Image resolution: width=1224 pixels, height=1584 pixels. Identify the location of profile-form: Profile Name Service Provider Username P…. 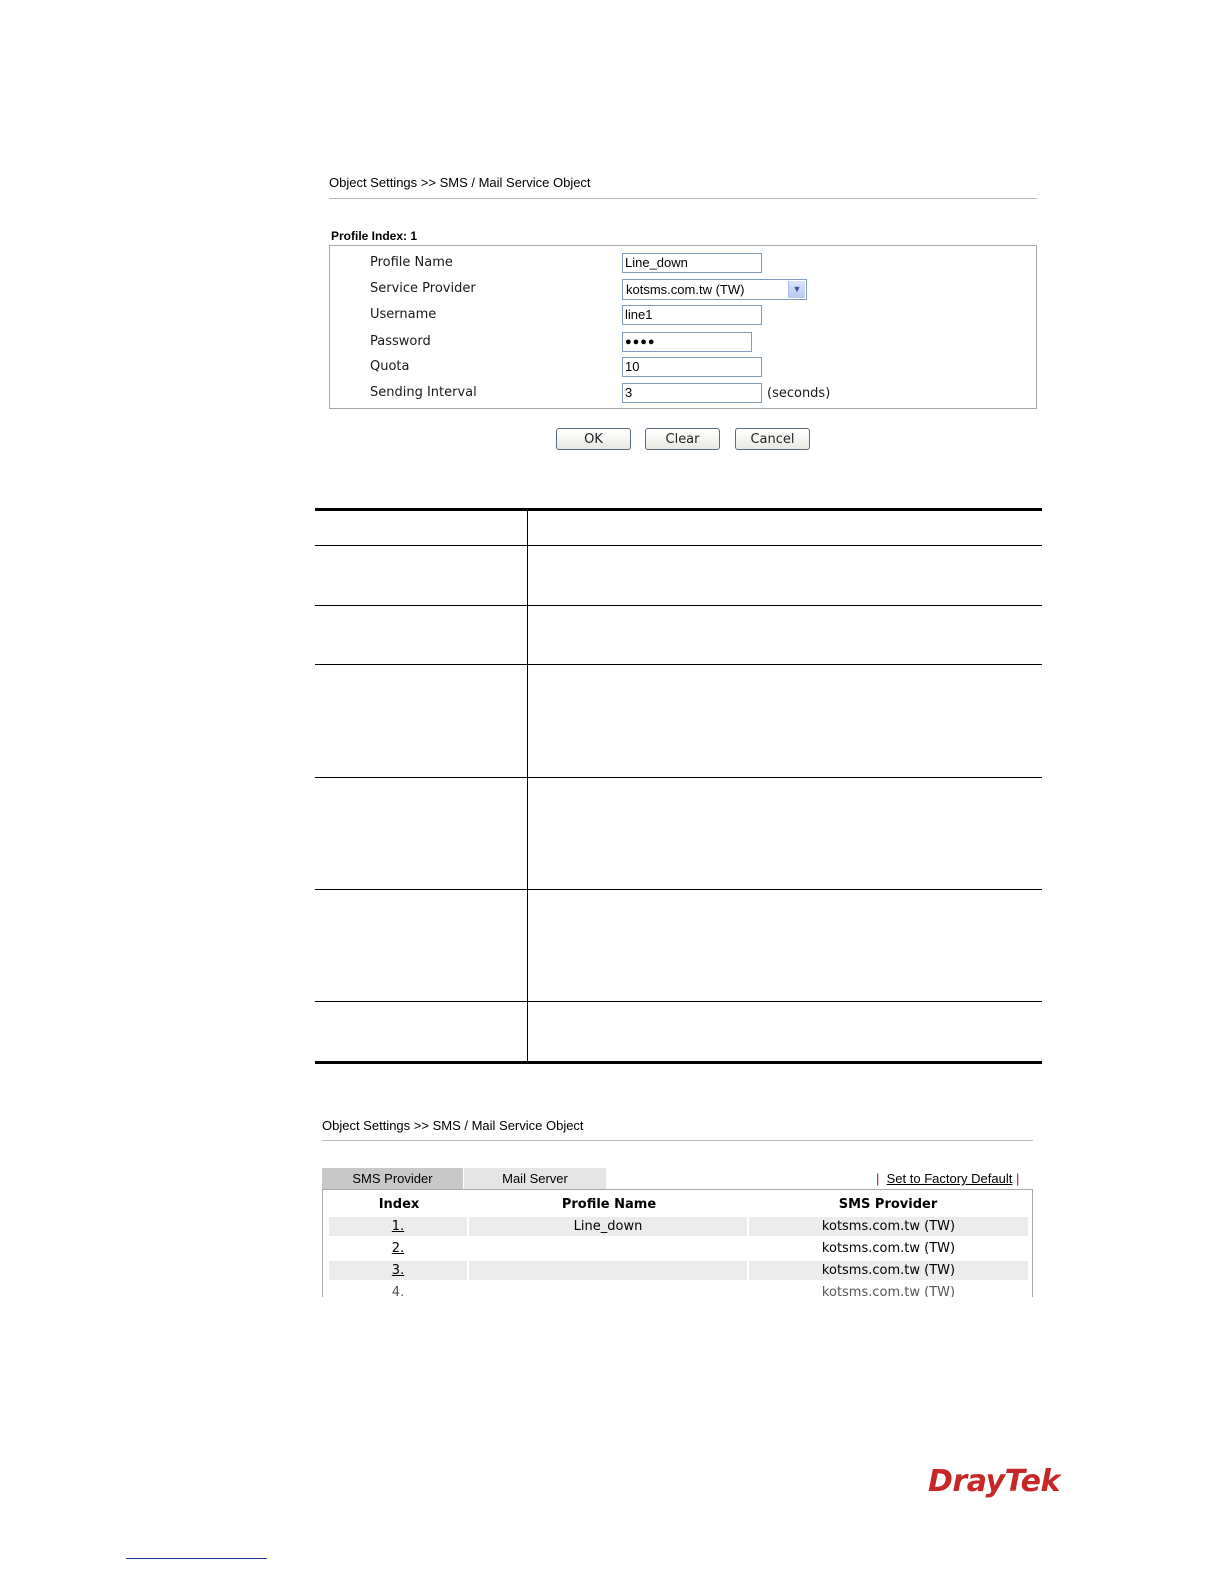
(683, 327).